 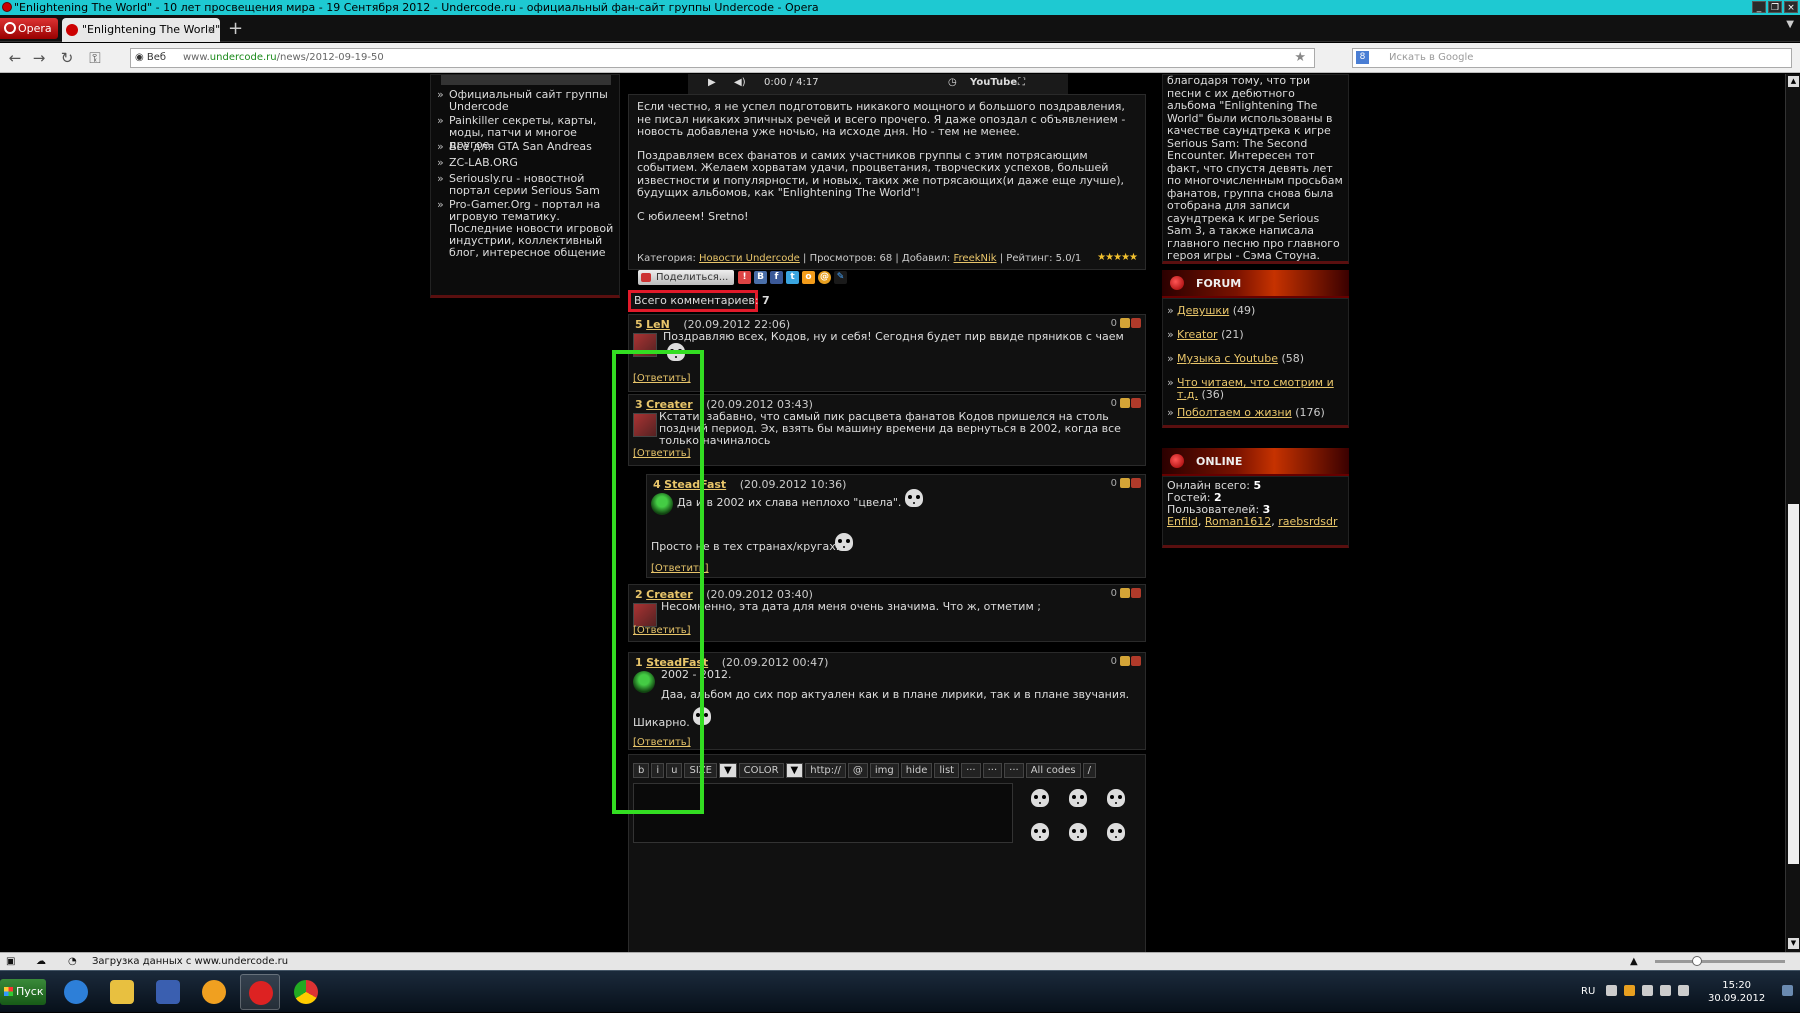 I want to click on category-link: Новости Undercode, so click(x=749, y=258).